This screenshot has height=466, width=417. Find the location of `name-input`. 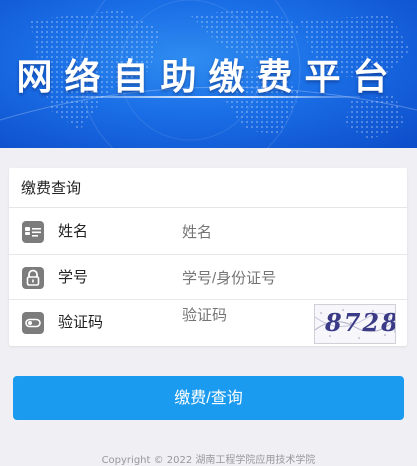

name-input is located at coordinates (257, 232).